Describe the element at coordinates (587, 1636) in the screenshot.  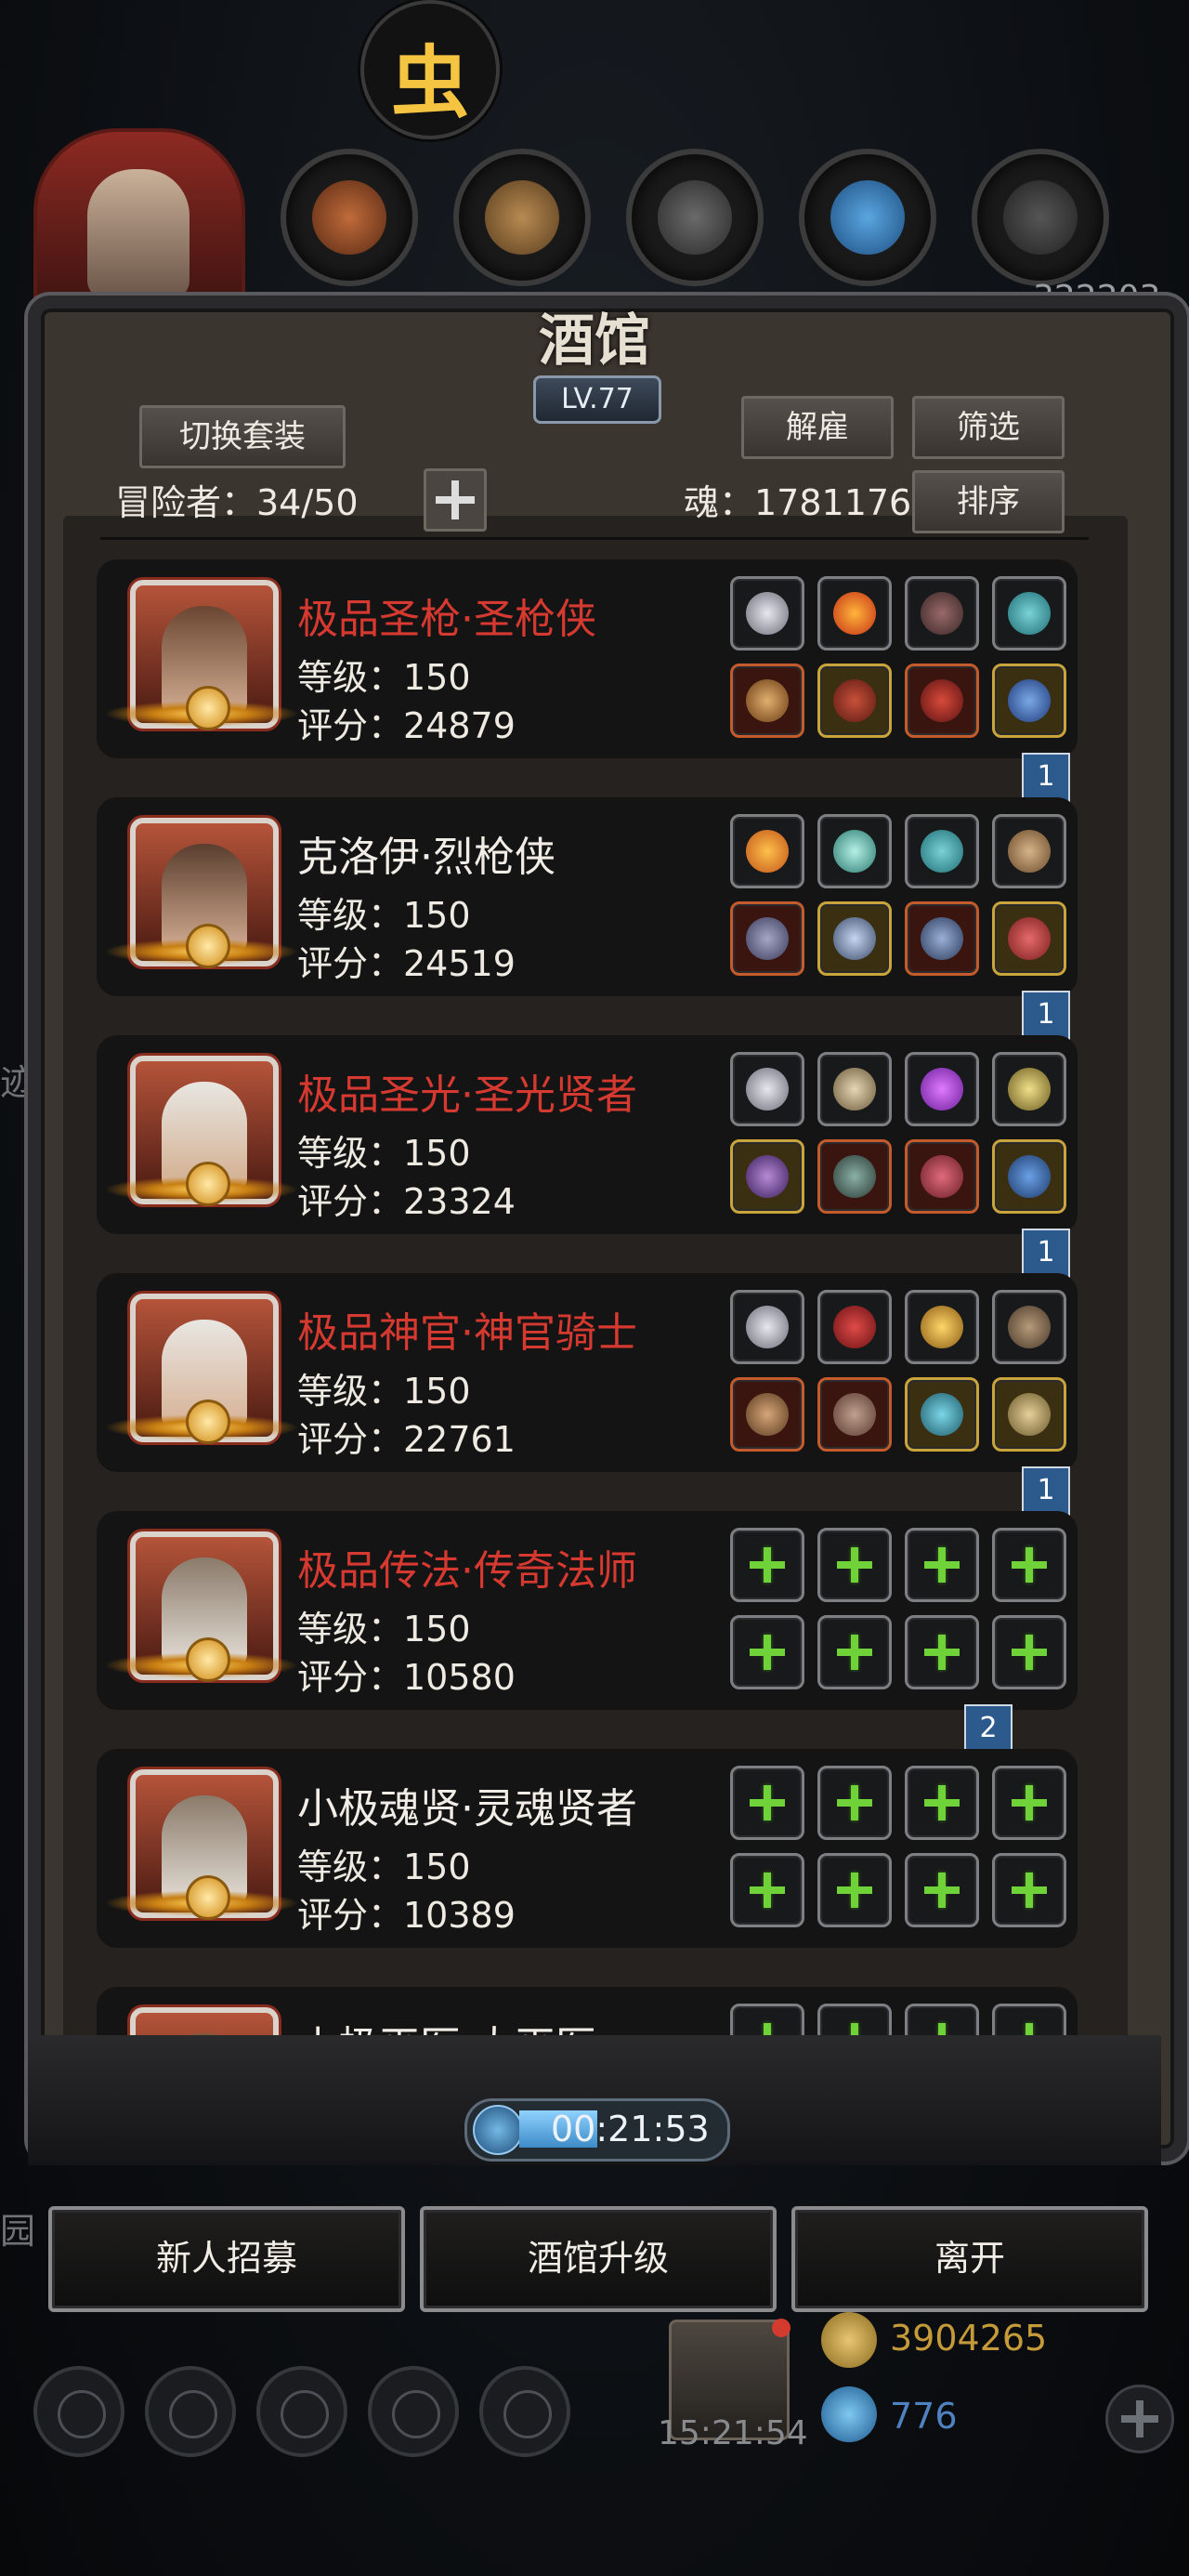
I see `hero-card: 极品传法·传奇法师 等级：150 评分：10580 2` at that location.